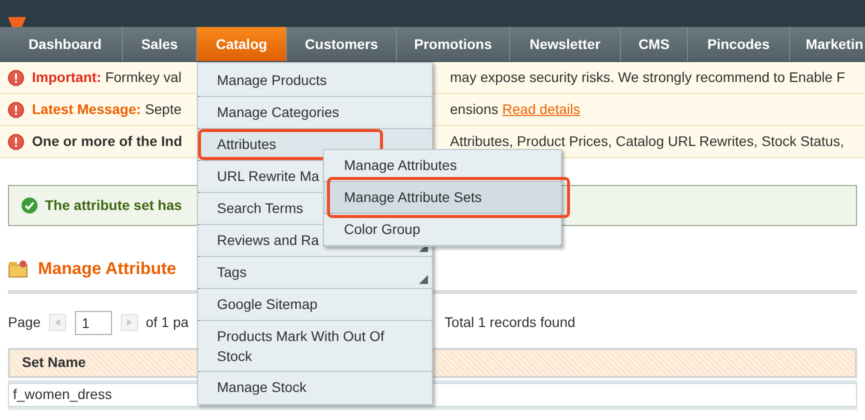  I want to click on message-label: One or more of the Ind, so click(107, 141).